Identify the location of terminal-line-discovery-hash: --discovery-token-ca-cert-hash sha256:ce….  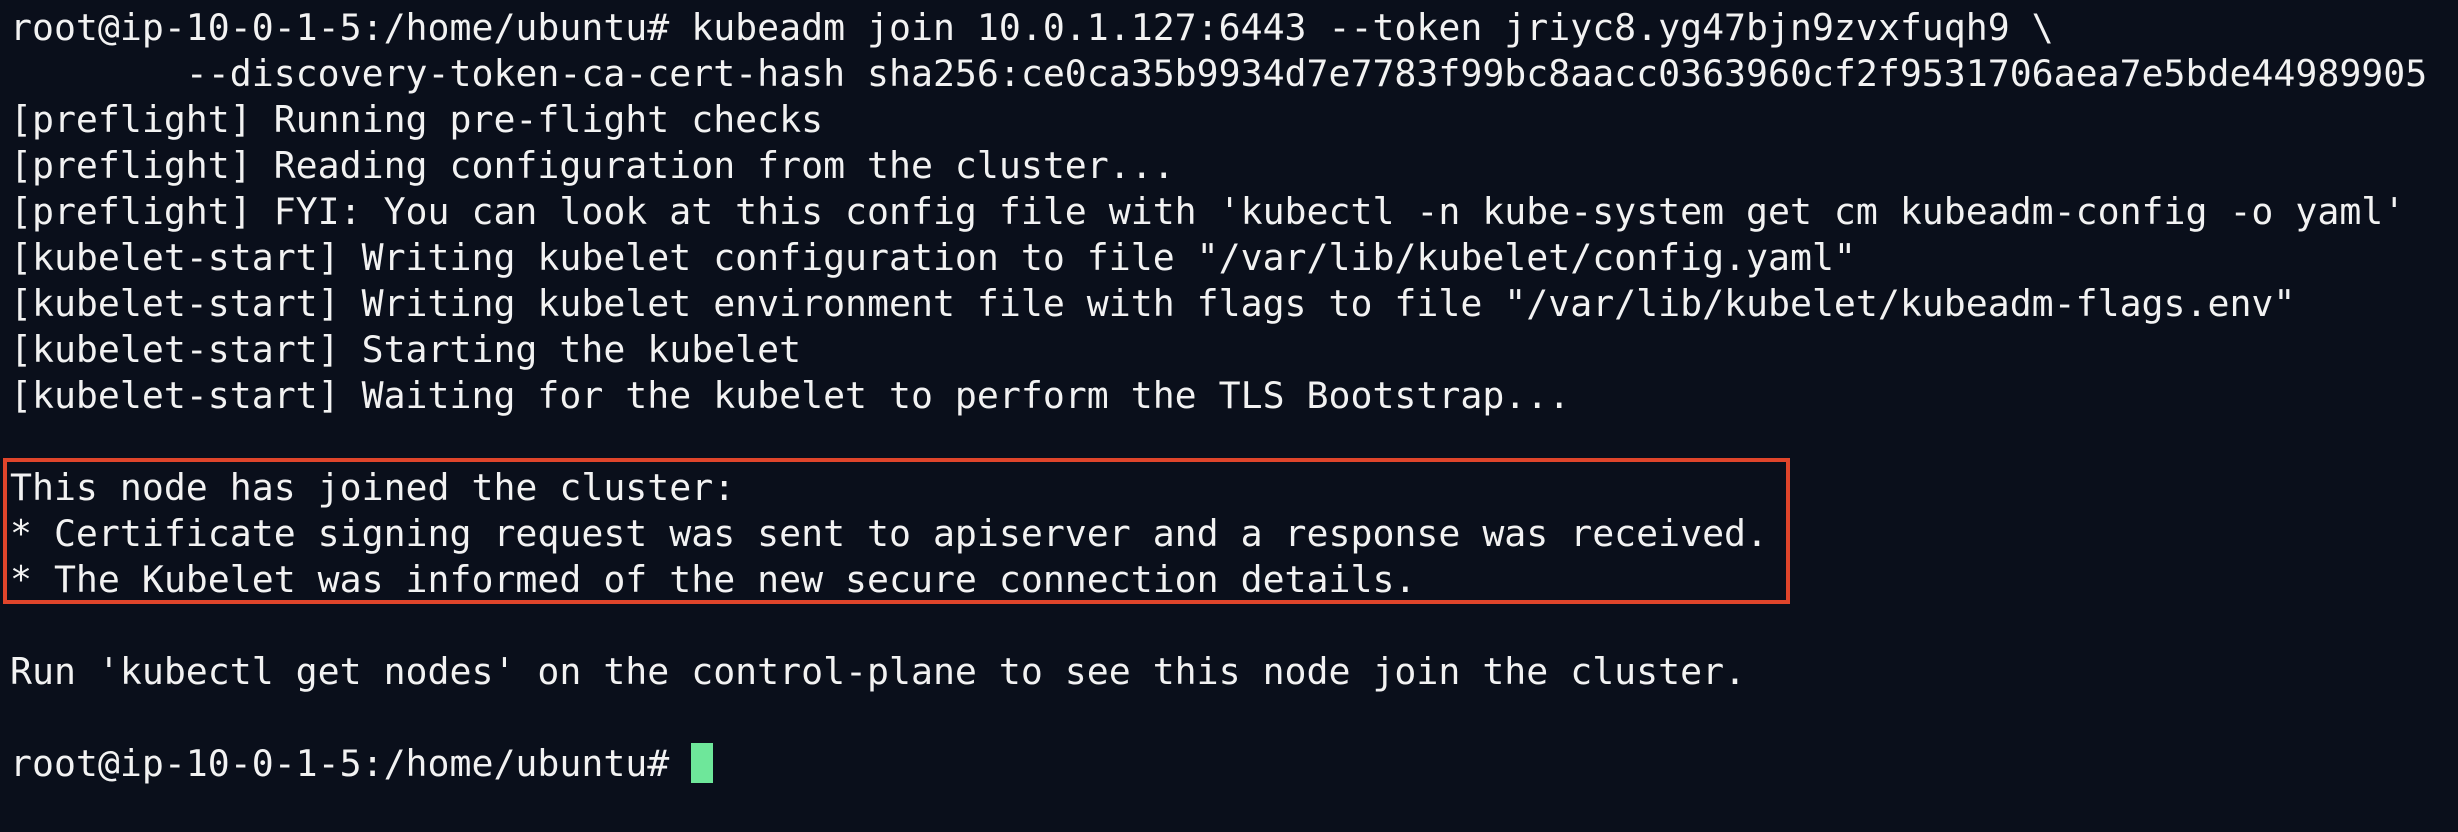
(1219, 73).